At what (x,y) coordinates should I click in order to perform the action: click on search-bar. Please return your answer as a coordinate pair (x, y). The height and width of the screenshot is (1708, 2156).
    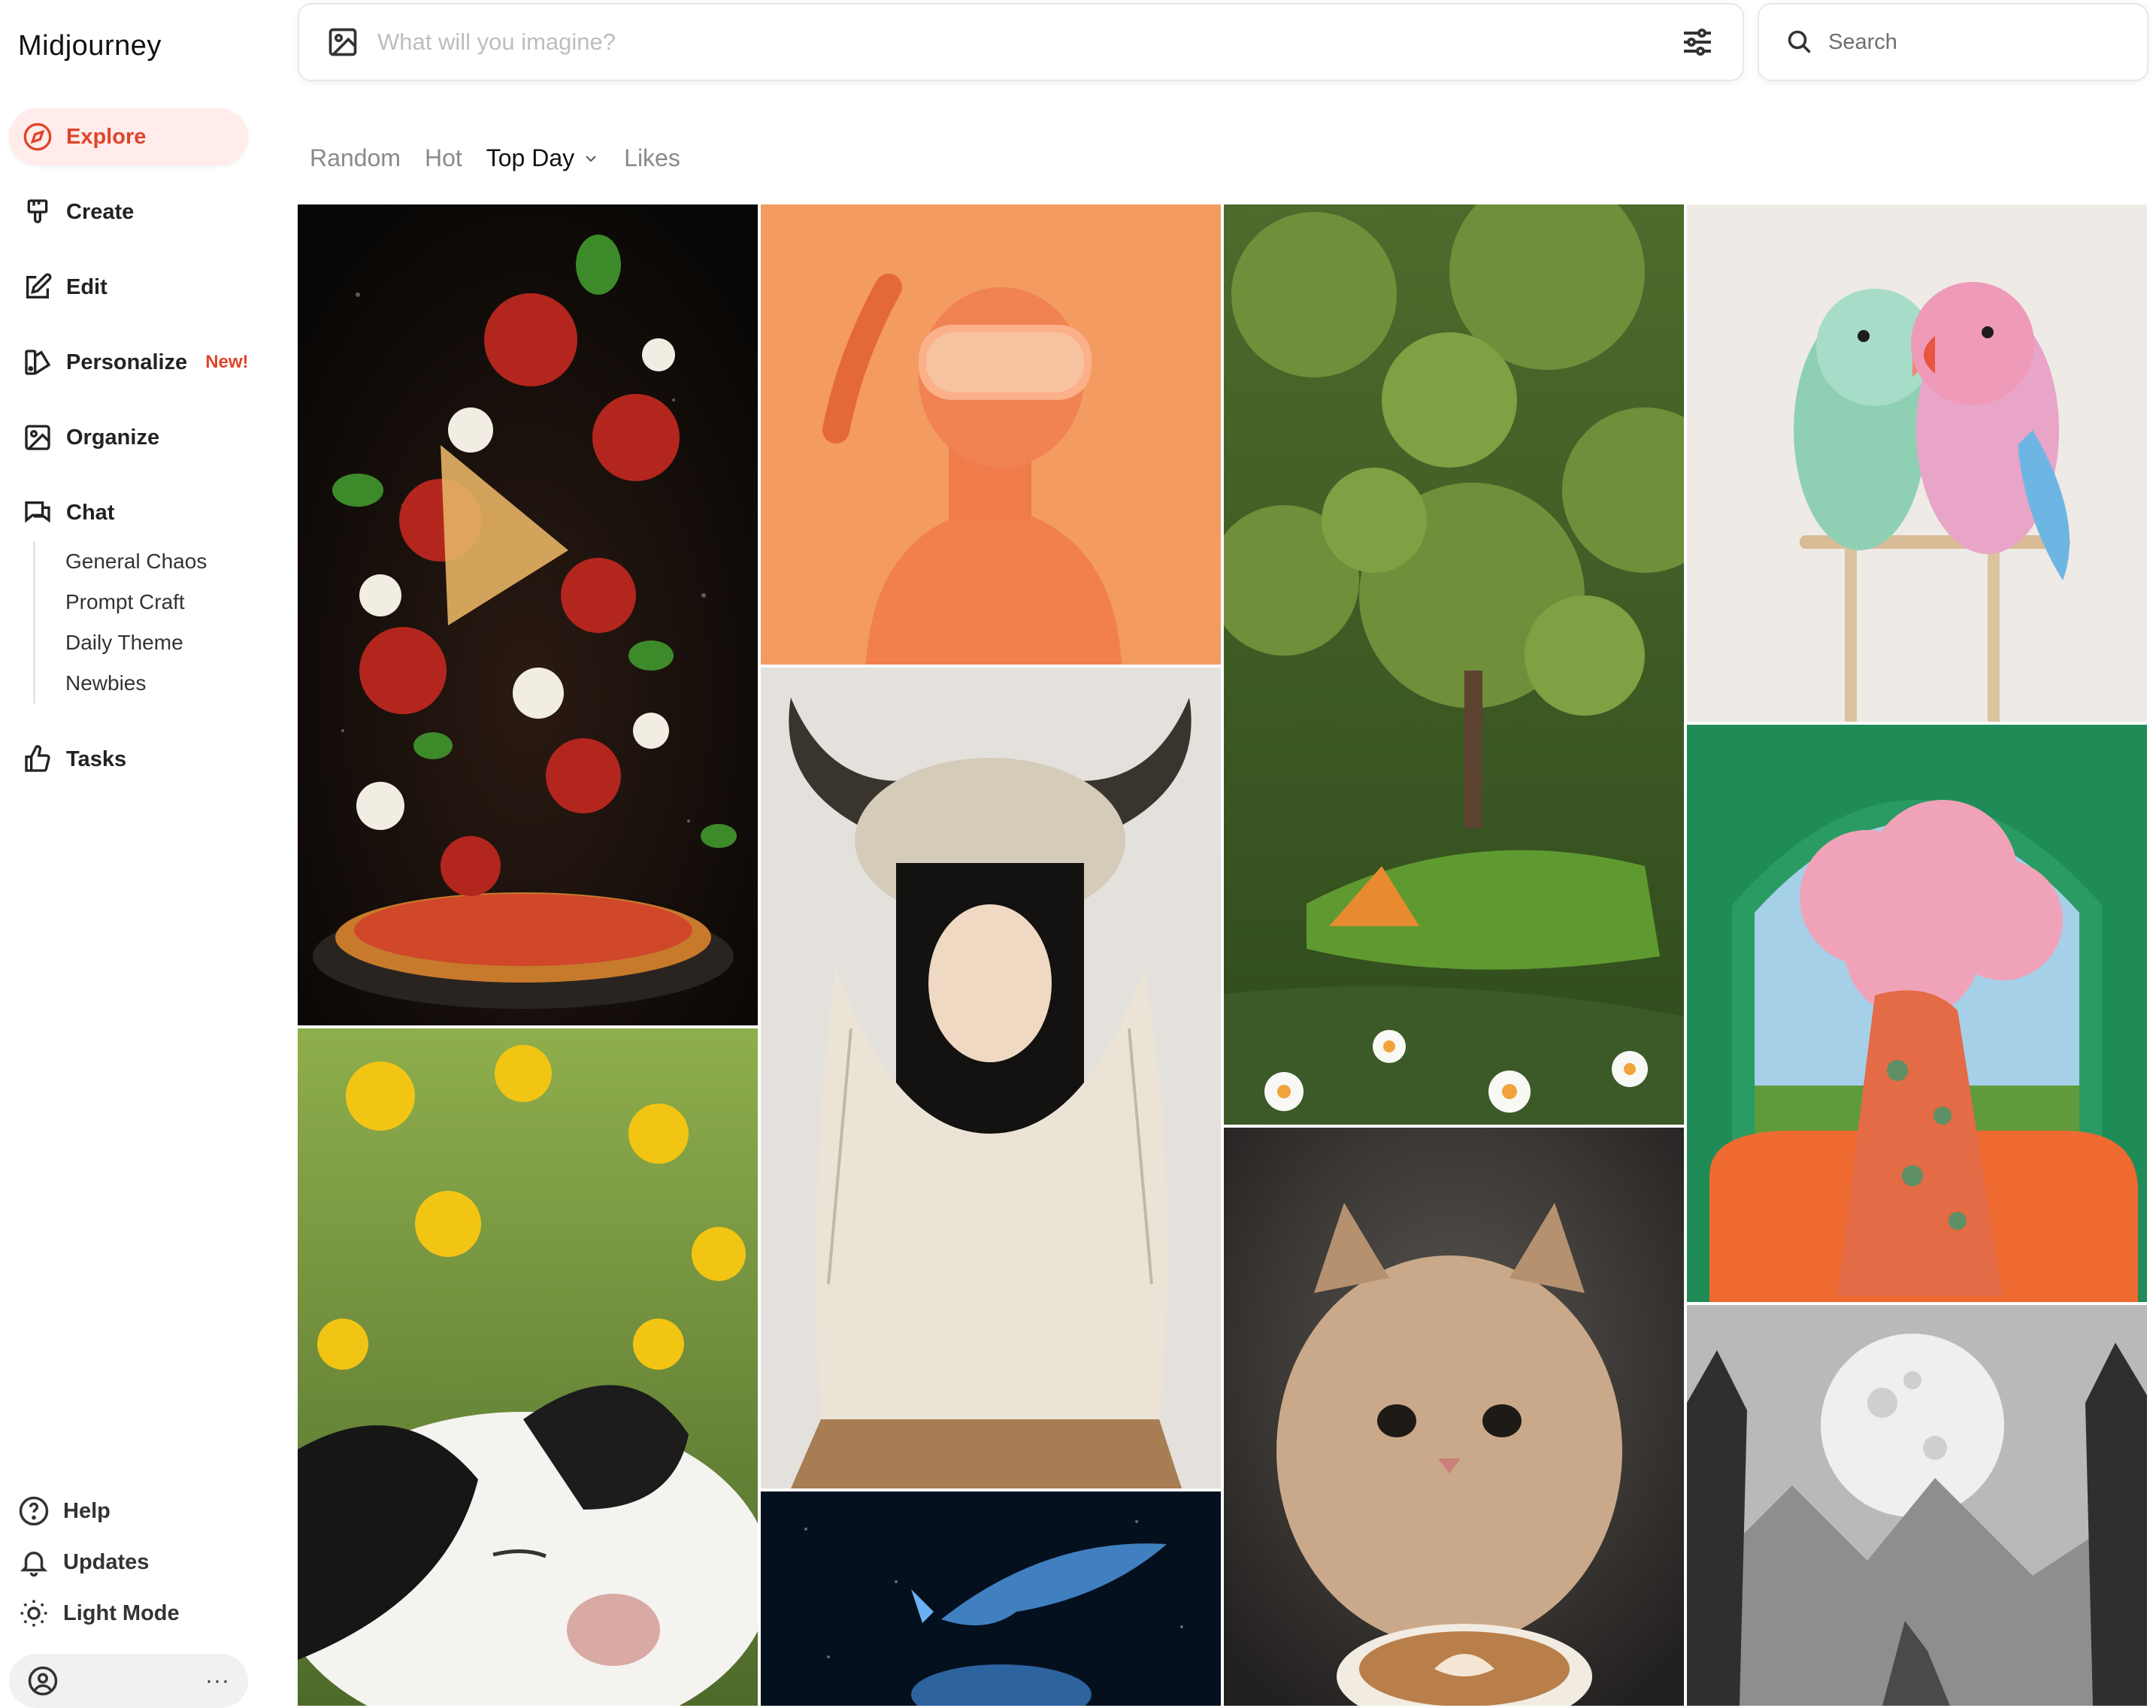
    Looking at the image, I should click on (1953, 42).